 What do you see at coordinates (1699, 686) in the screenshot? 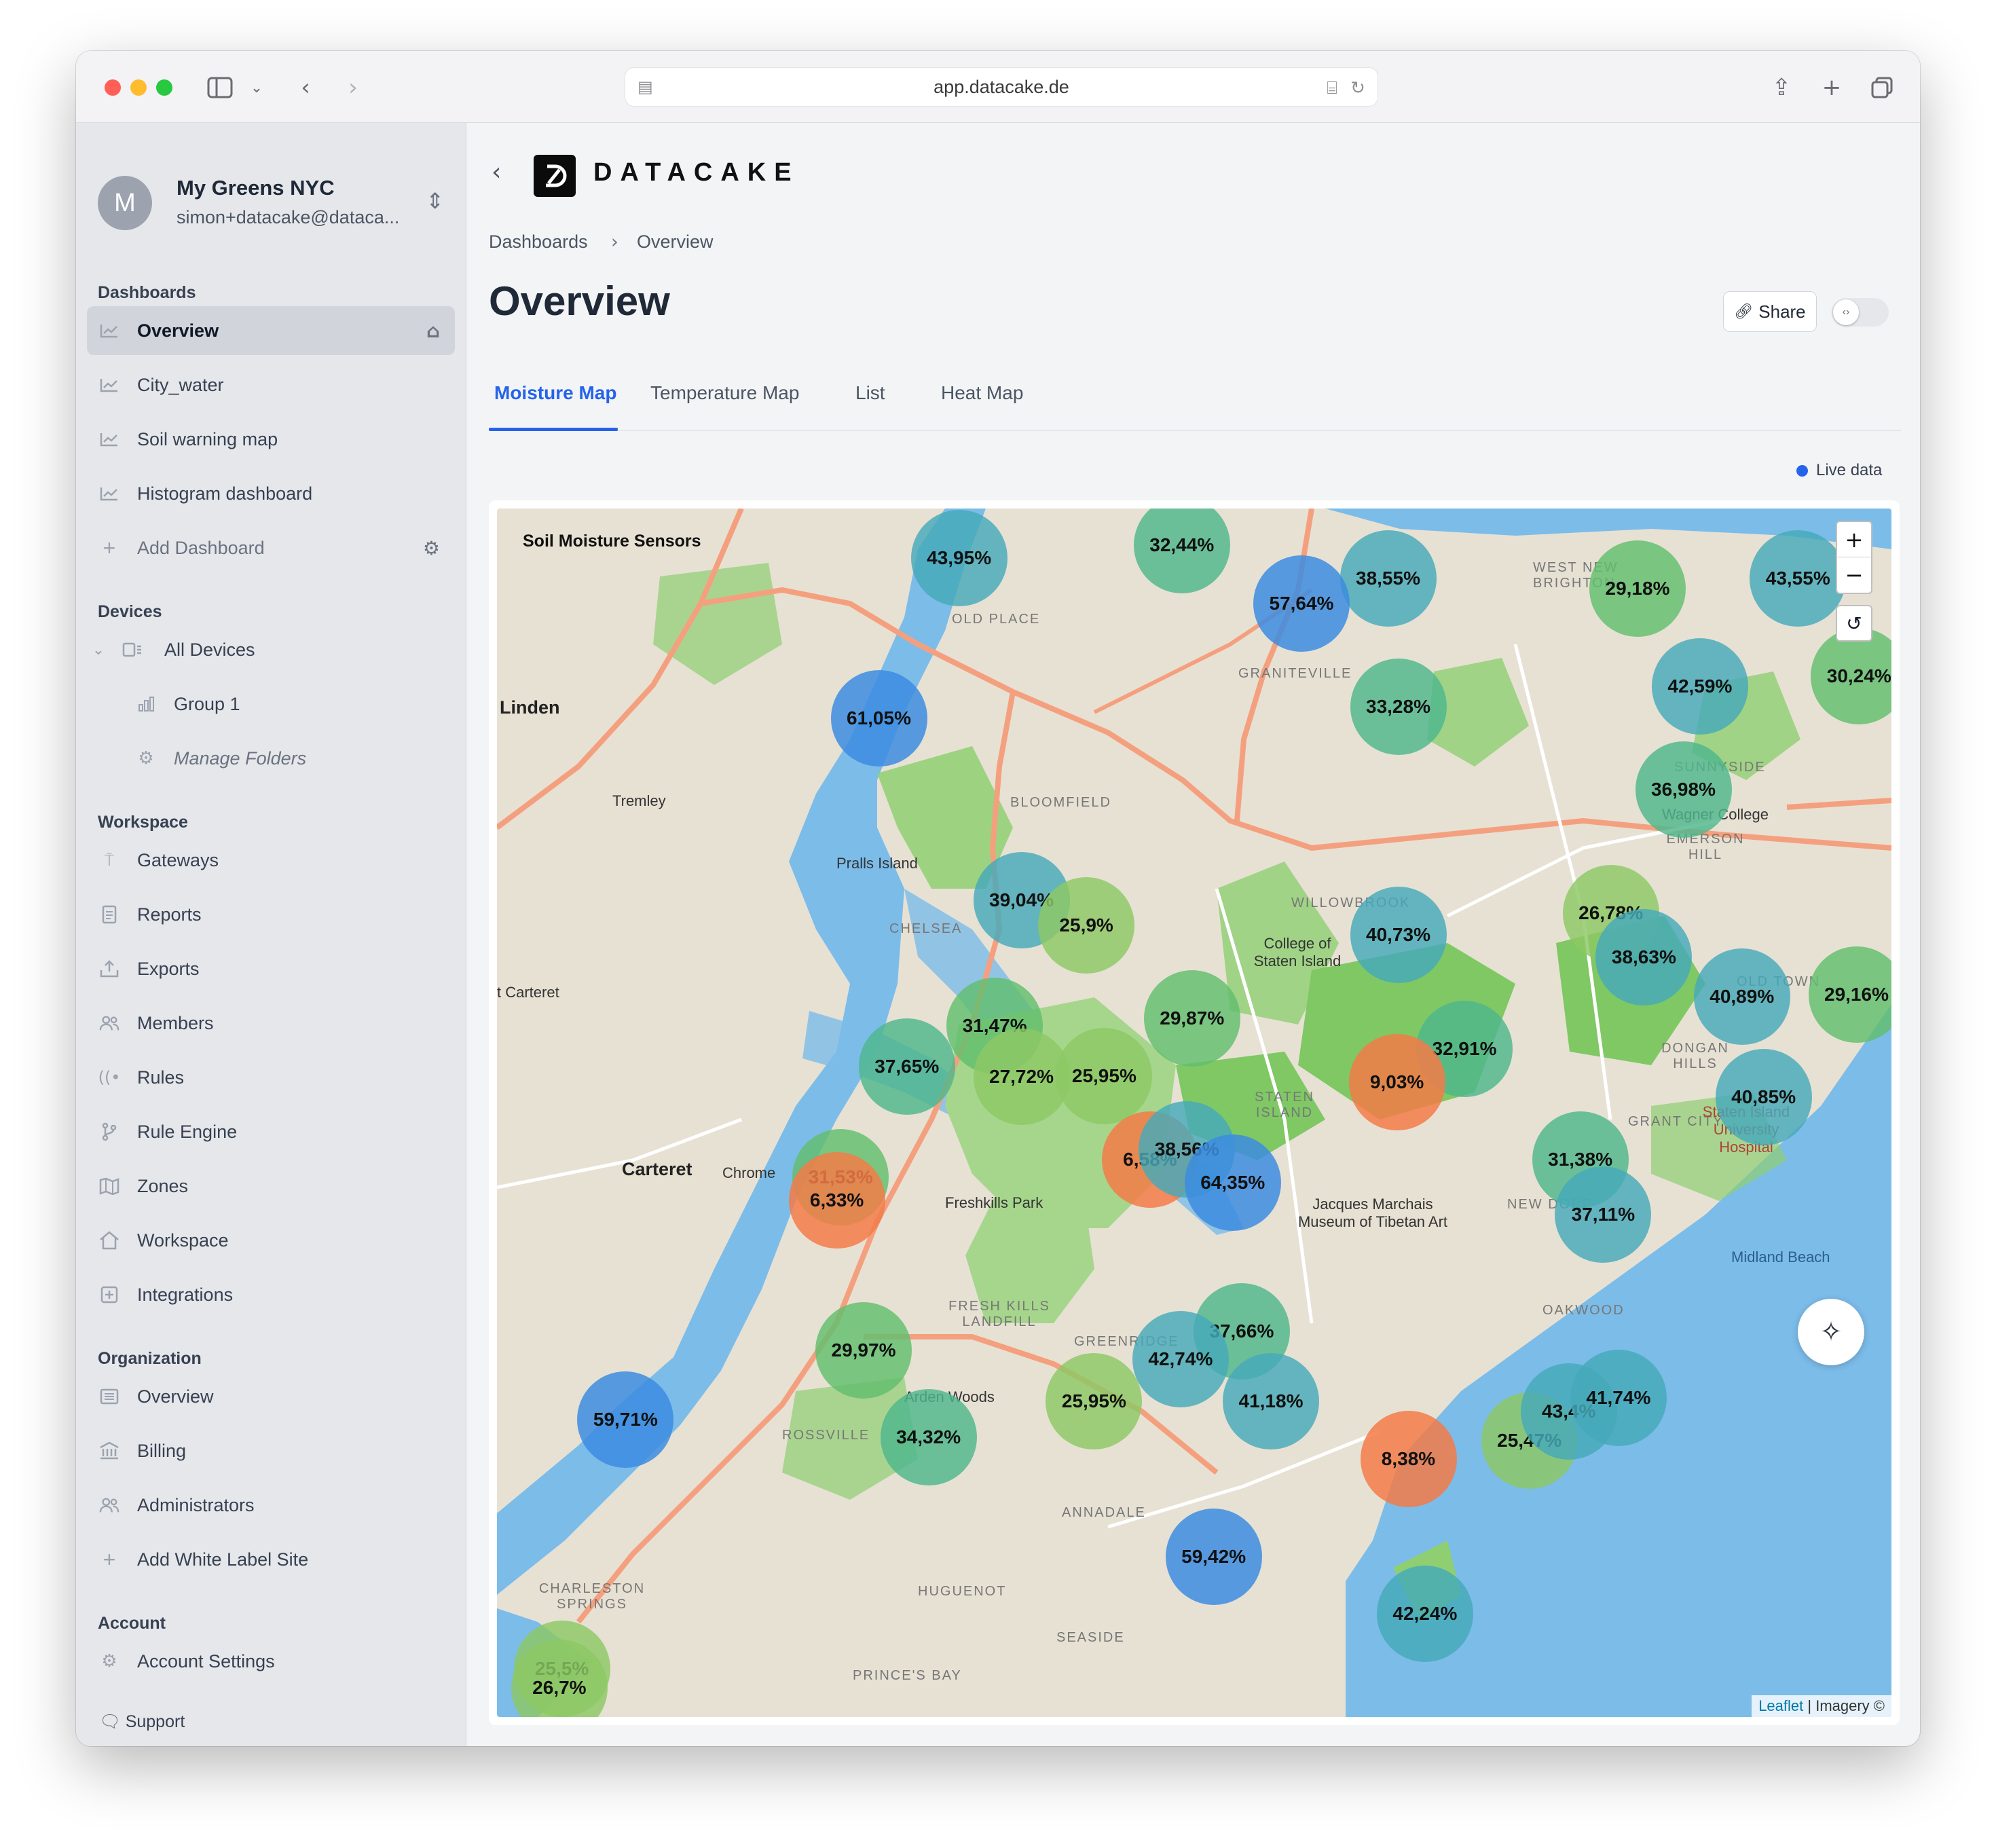
I see `sensor-cluster-marker: 42,59%` at bounding box center [1699, 686].